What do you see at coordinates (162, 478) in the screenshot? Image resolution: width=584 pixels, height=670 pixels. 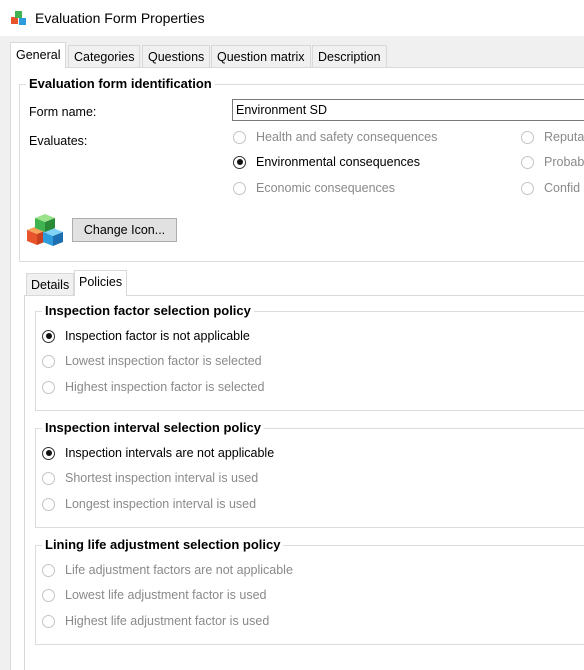 I see `radio-label: Shortest inspection interval is used` at bounding box center [162, 478].